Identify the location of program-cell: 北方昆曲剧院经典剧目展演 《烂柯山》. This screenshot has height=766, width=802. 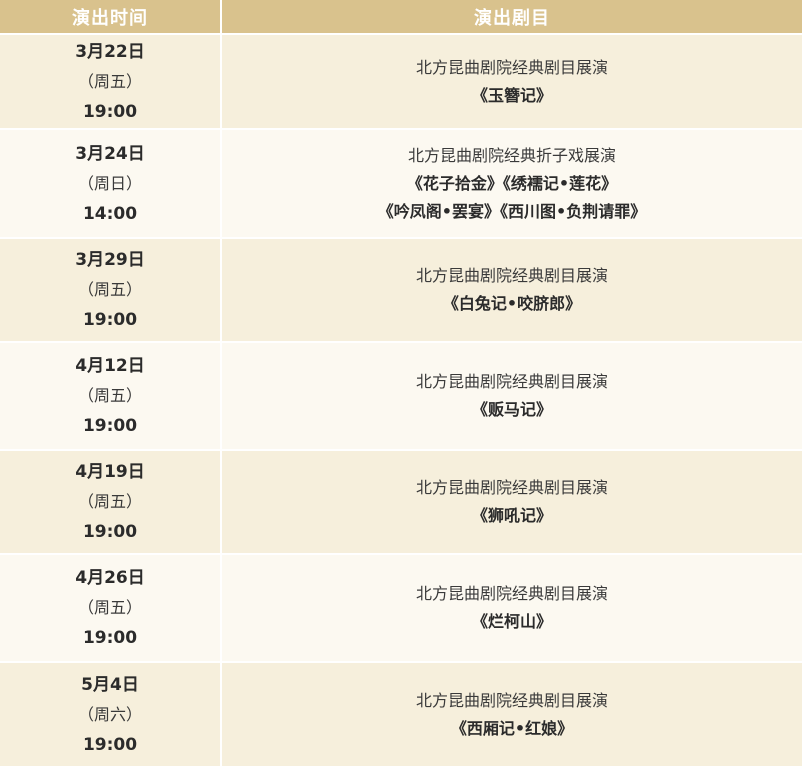
(512, 608).